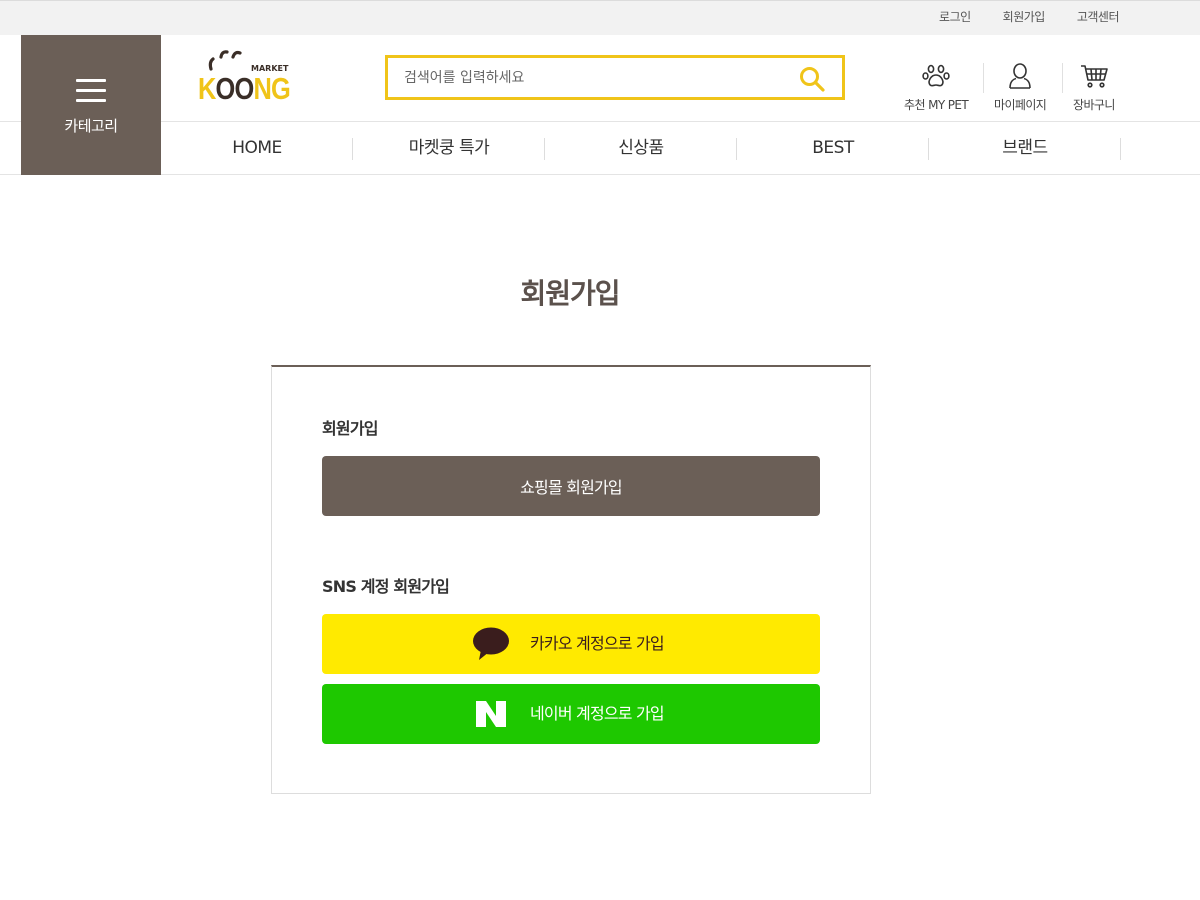  I want to click on category-label: 카테고리, so click(91, 126).